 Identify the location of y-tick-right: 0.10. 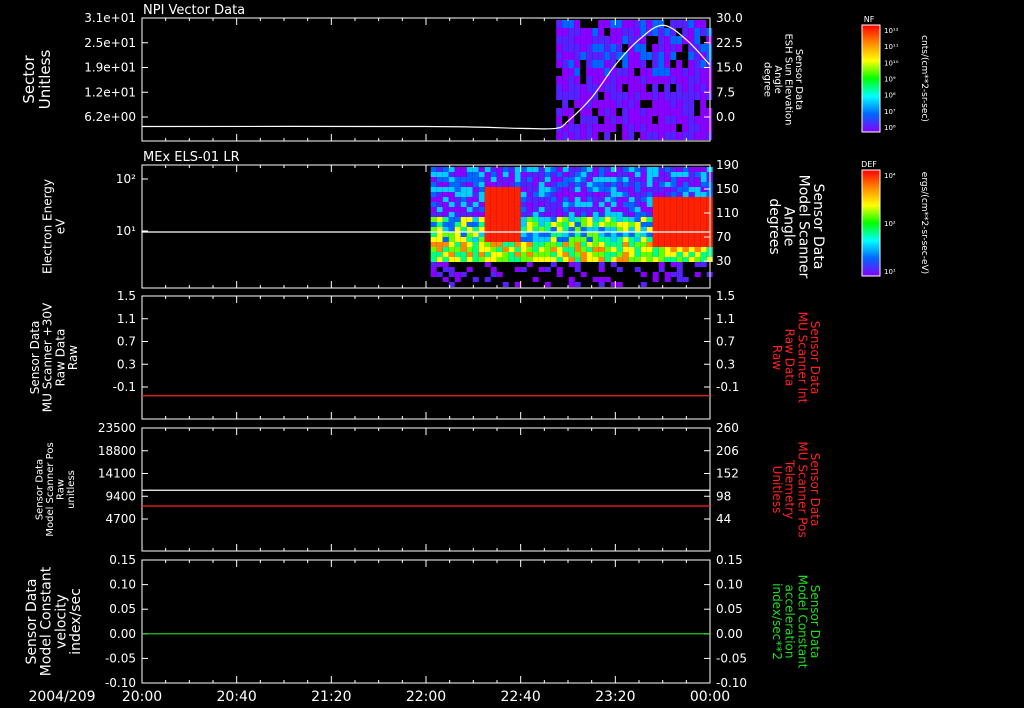
(729, 585).